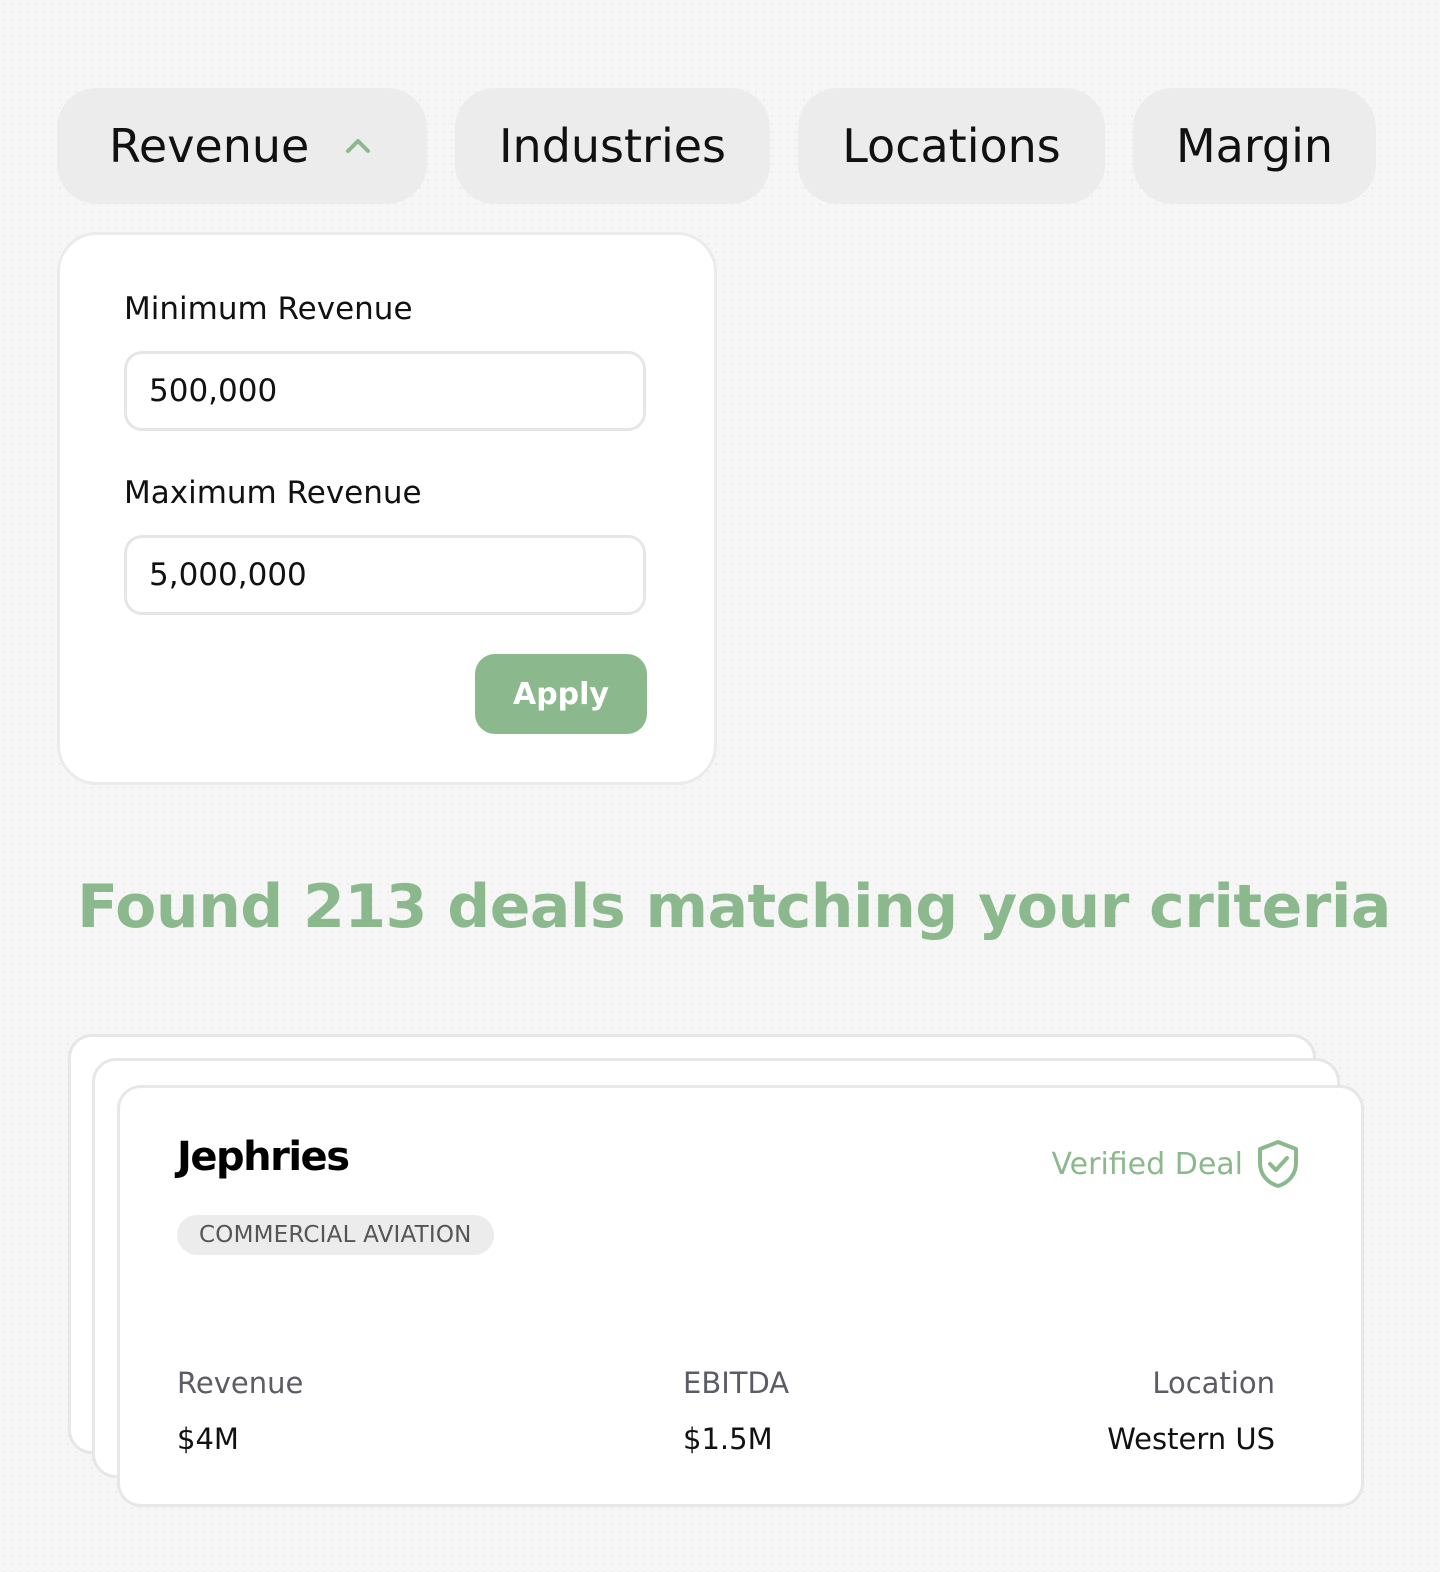 Image resolution: width=1440 pixels, height=1572 pixels. I want to click on apply-button: Apply, so click(561, 694).